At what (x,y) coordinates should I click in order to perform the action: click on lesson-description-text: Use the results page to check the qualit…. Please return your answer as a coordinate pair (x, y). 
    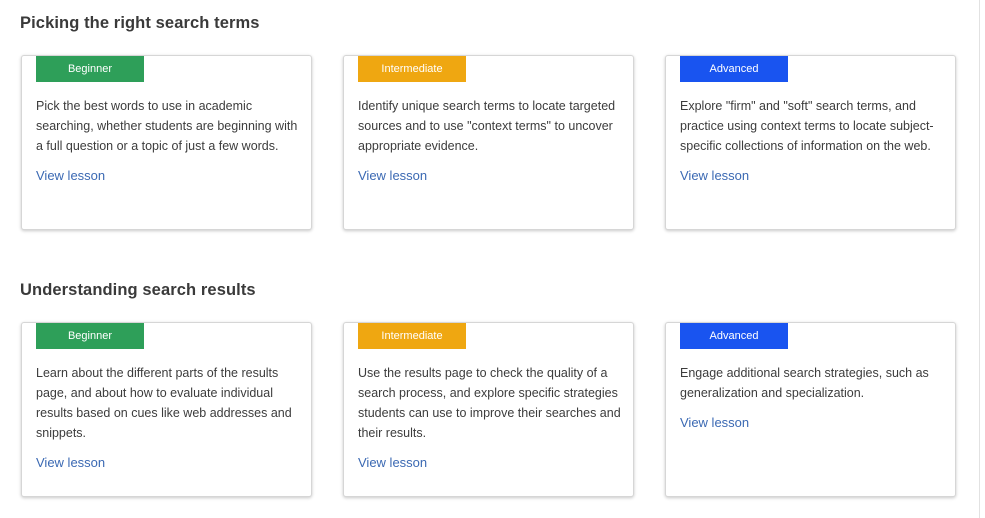
    Looking at the image, I should click on (489, 403).